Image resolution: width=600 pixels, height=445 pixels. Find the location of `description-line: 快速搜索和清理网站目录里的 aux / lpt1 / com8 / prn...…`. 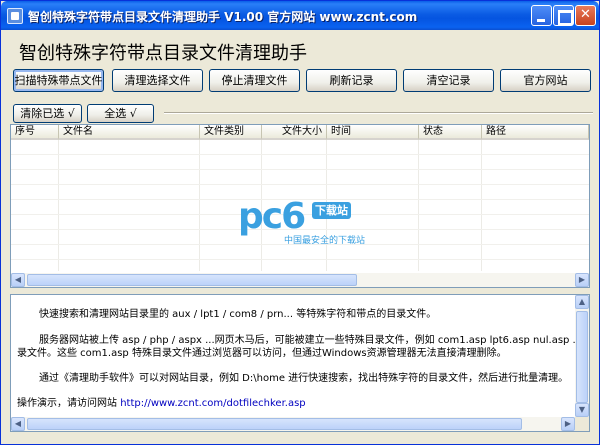

description-line: 快速搜索和清理网站目录里的 aux / lpt1 / com8 / prn...… is located at coordinates (238, 314).